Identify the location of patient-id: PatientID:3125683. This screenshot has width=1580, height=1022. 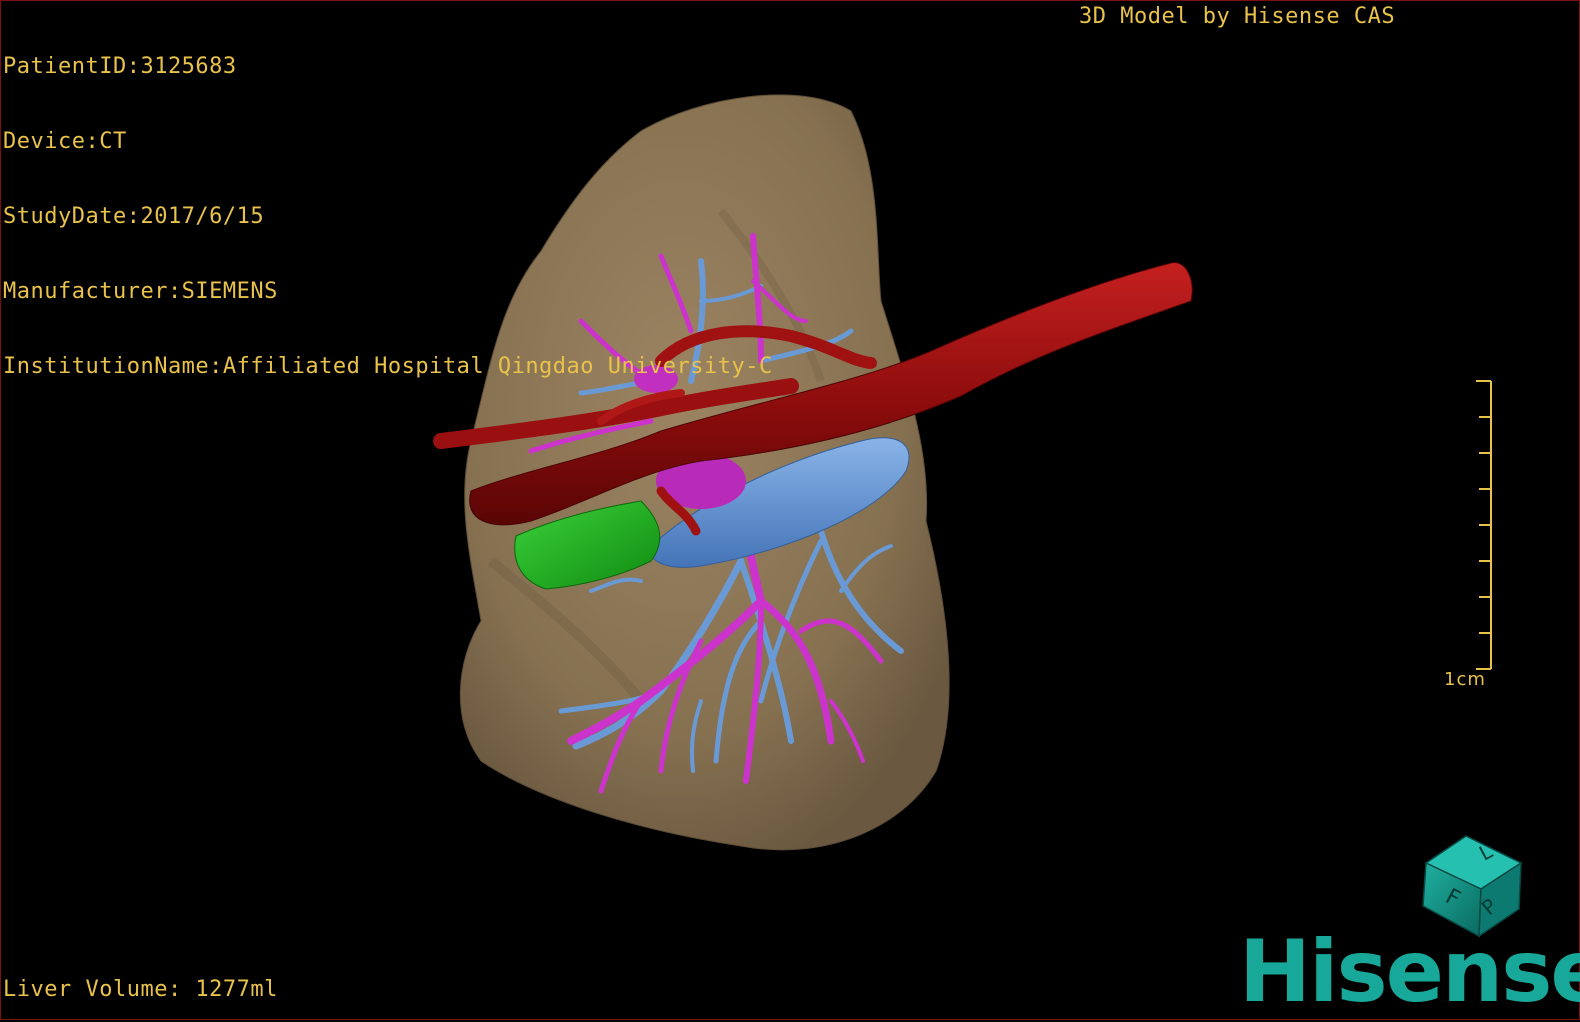
(120, 66).